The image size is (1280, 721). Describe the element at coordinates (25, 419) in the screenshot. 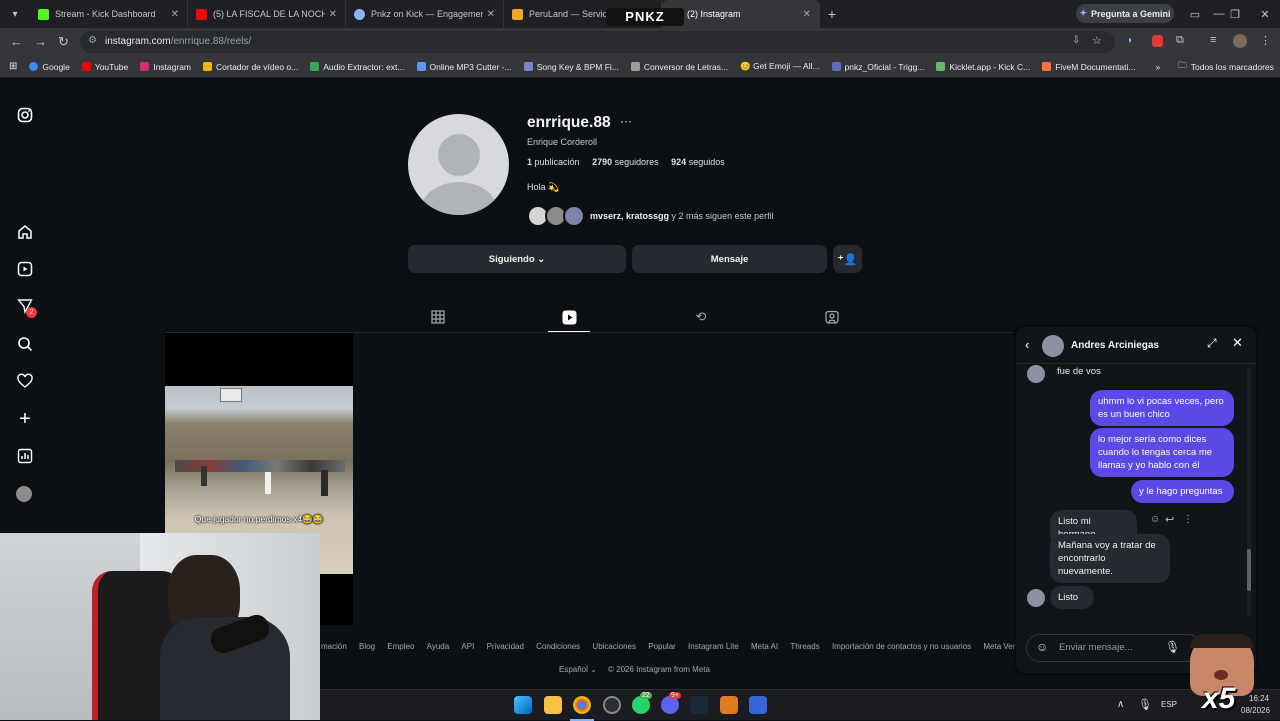

I see `create-plus-icon: +` at that location.